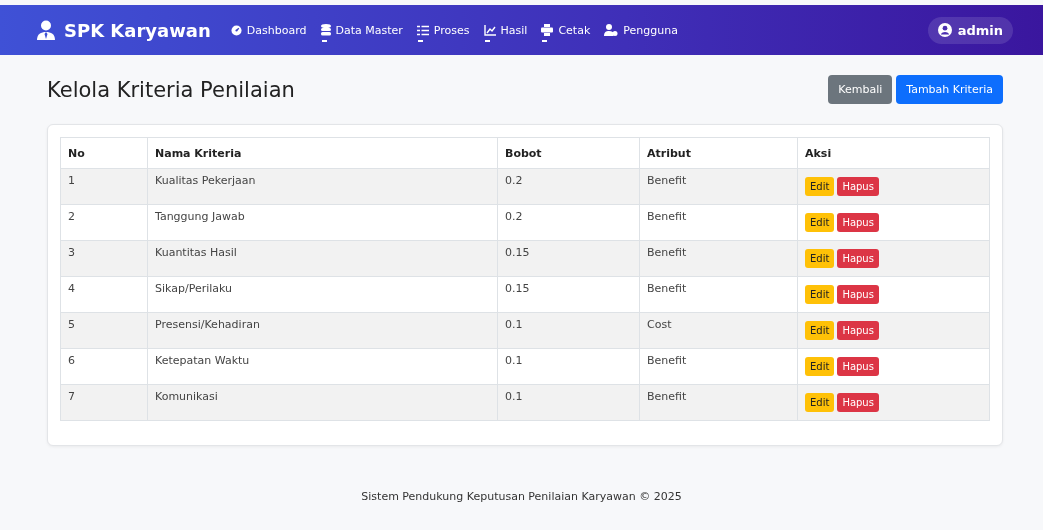 The height and width of the screenshot is (530, 1043). Describe the element at coordinates (443, 33) in the screenshot. I see `nav-link: Proses` at that location.